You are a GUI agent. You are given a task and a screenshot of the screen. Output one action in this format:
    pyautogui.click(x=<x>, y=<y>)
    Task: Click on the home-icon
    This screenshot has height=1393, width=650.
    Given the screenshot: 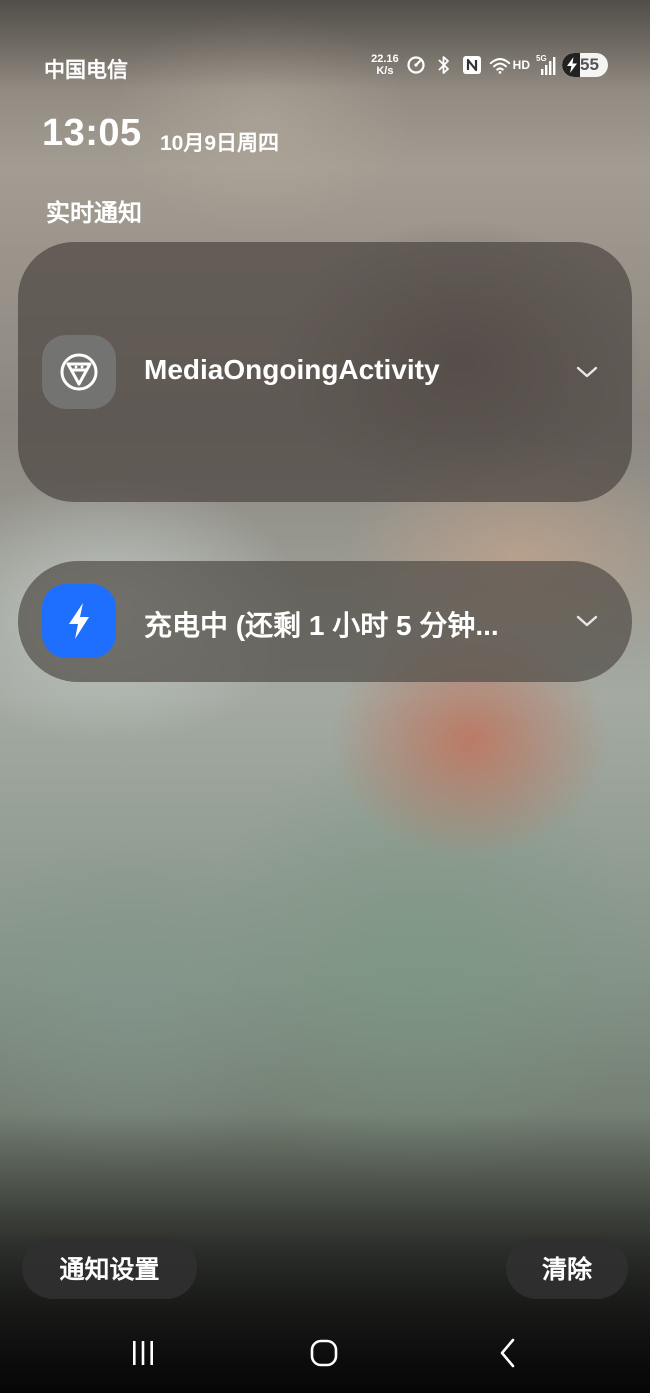 What is the action you would take?
    pyautogui.click(x=324, y=1353)
    